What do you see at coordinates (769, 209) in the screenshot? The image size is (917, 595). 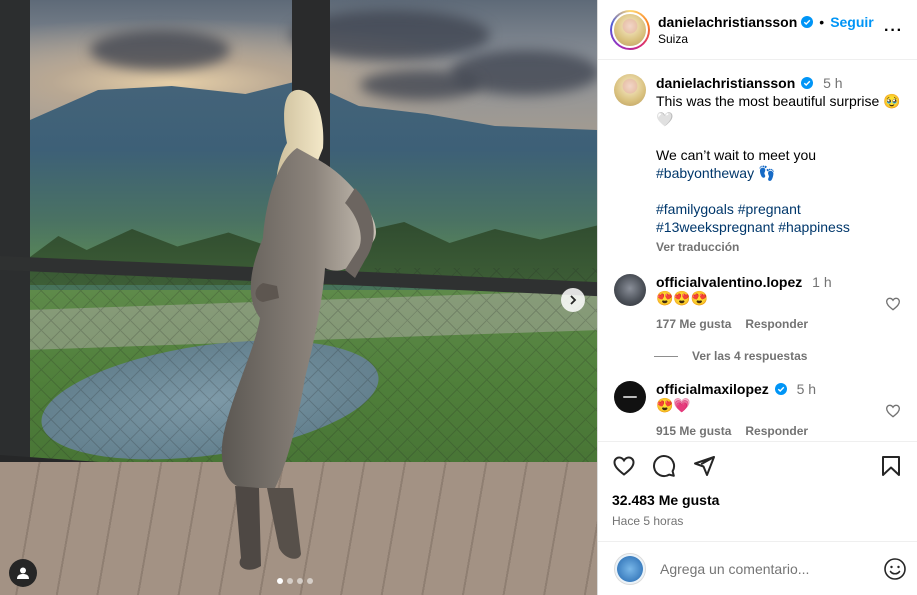 I see `hashtag-link: #pregnant` at bounding box center [769, 209].